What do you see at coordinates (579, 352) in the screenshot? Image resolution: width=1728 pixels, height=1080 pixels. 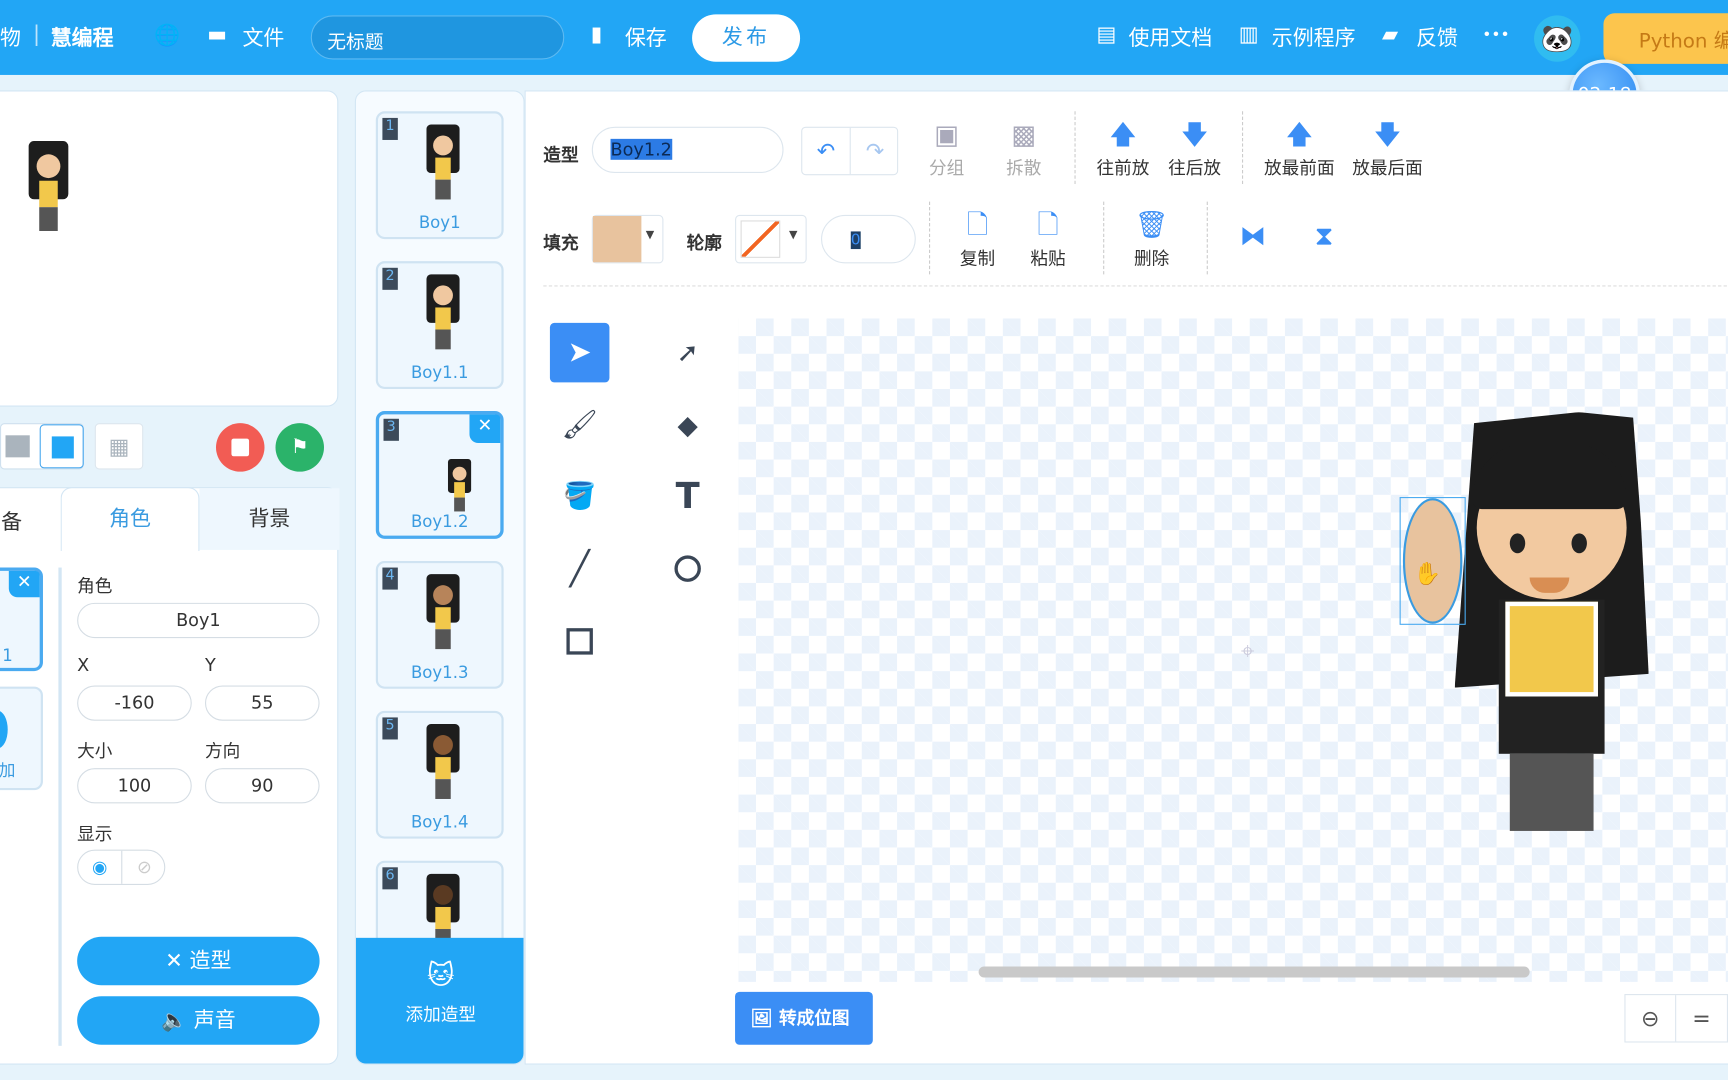 I see `select-tool: ➤` at bounding box center [579, 352].